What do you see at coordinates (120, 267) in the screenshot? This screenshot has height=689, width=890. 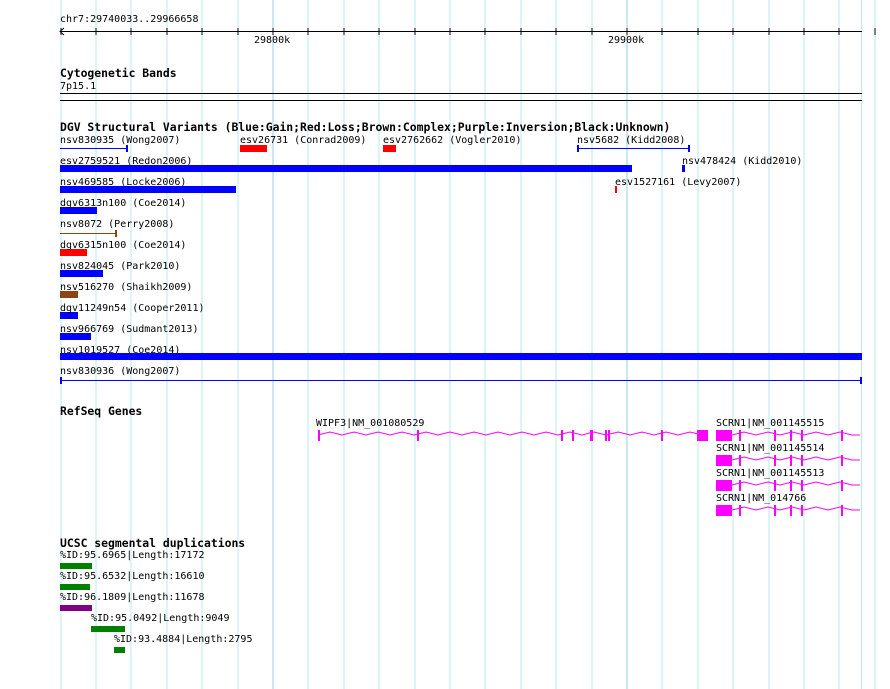 I see `dgv-feature-label: nsv824045 (Park2010)` at bounding box center [120, 267].